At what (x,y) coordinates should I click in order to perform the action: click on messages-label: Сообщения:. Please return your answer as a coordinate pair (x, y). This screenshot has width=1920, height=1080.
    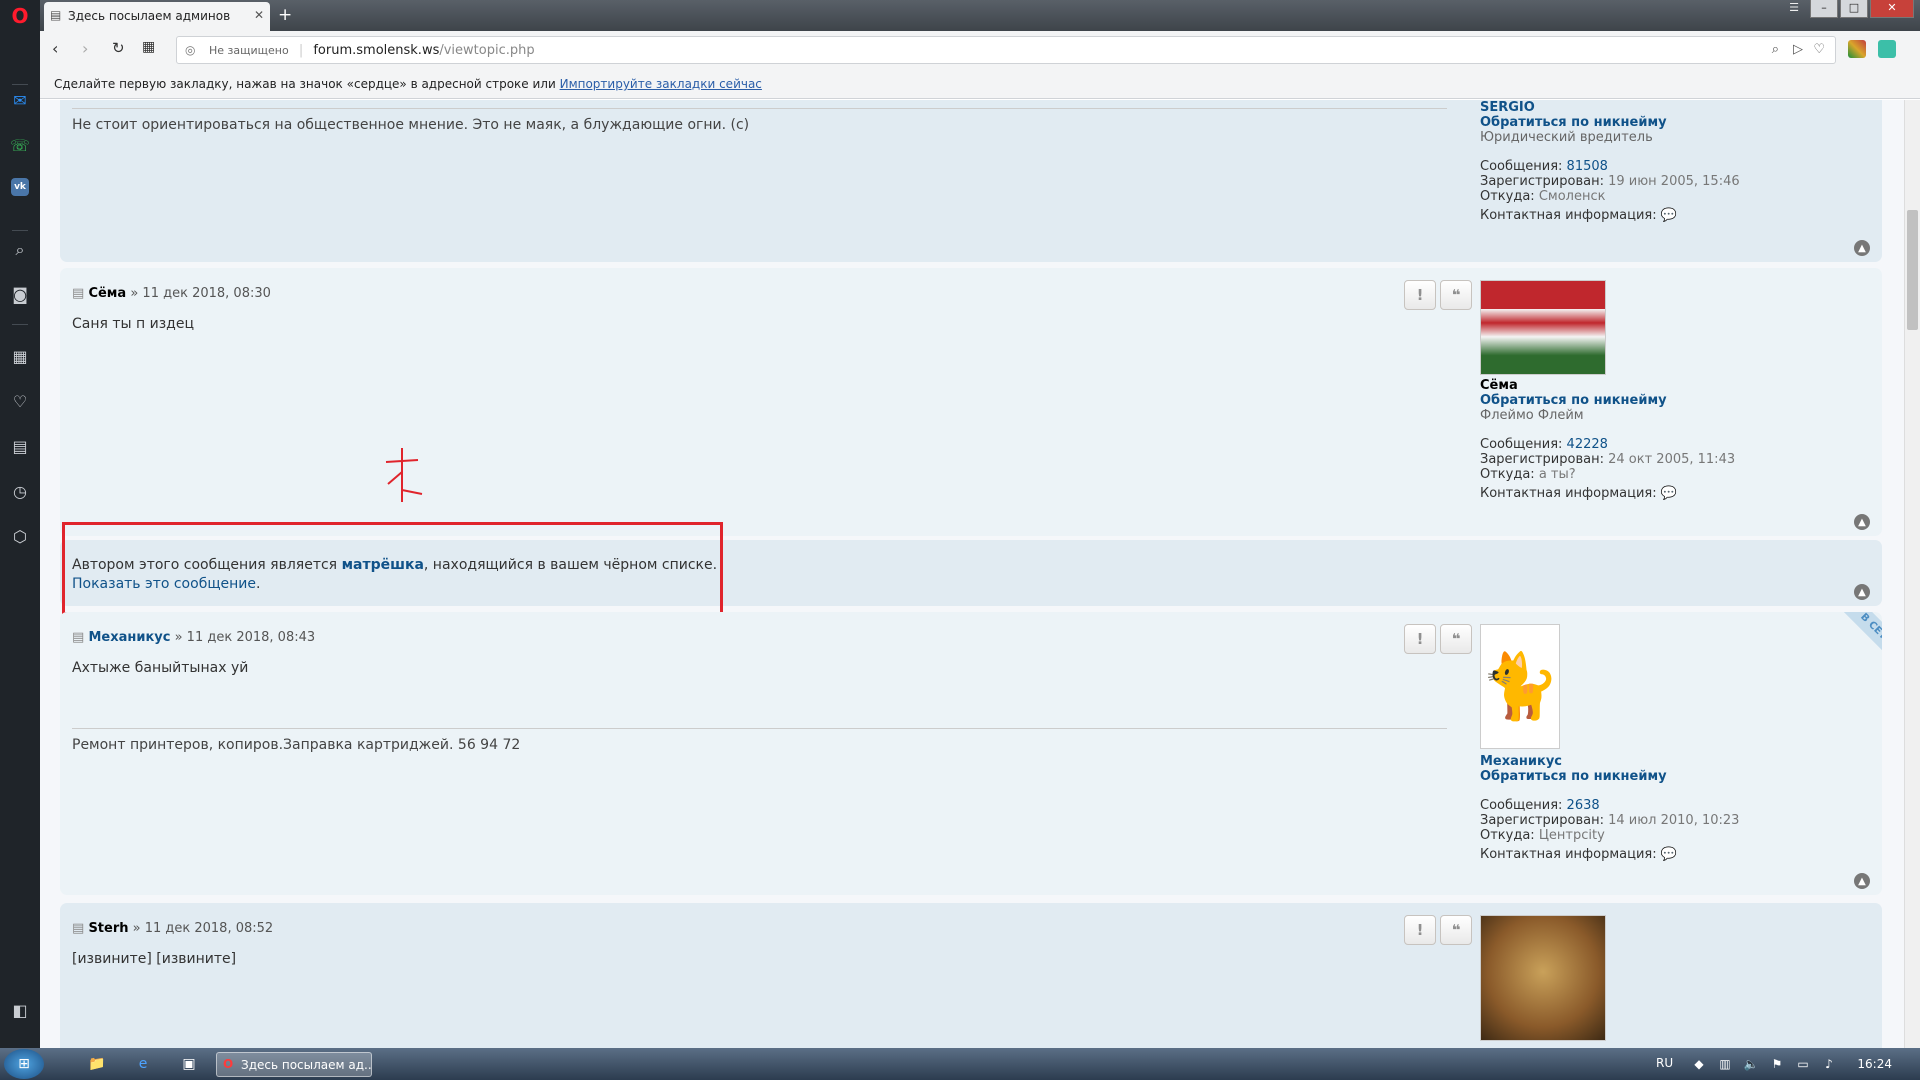
    Looking at the image, I should click on (1521, 444).